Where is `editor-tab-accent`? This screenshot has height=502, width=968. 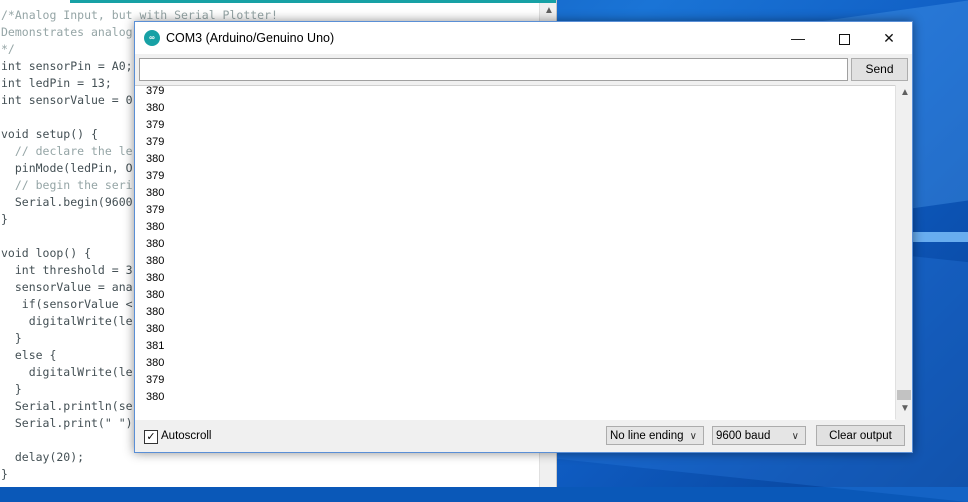
editor-tab-accent is located at coordinates (313, 1).